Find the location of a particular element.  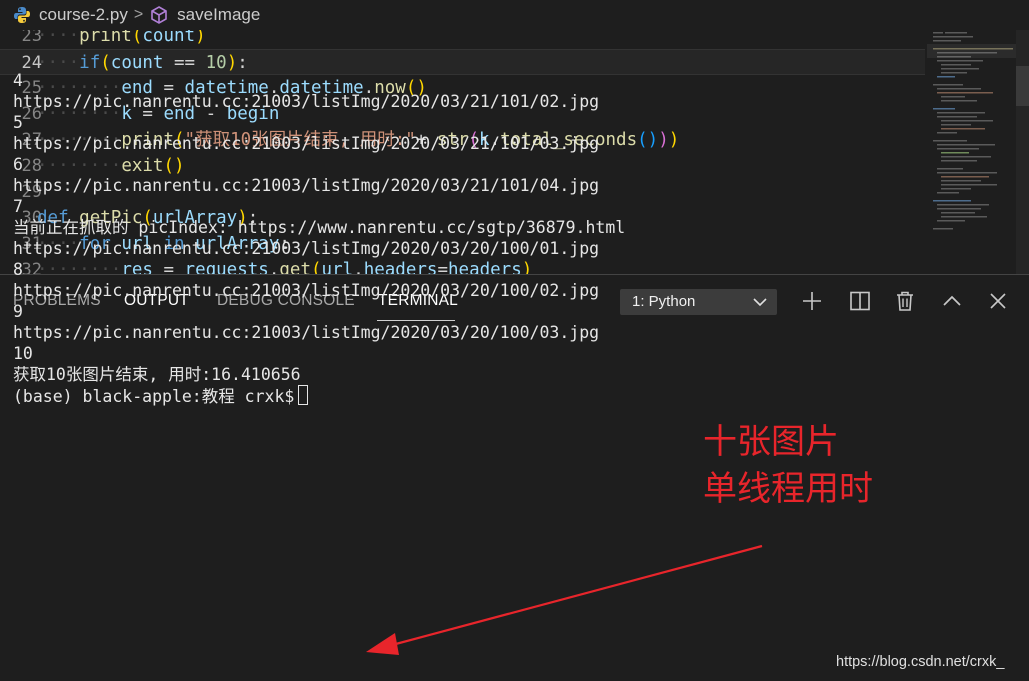

terminal-line: 8 is located at coordinates (18, 269).